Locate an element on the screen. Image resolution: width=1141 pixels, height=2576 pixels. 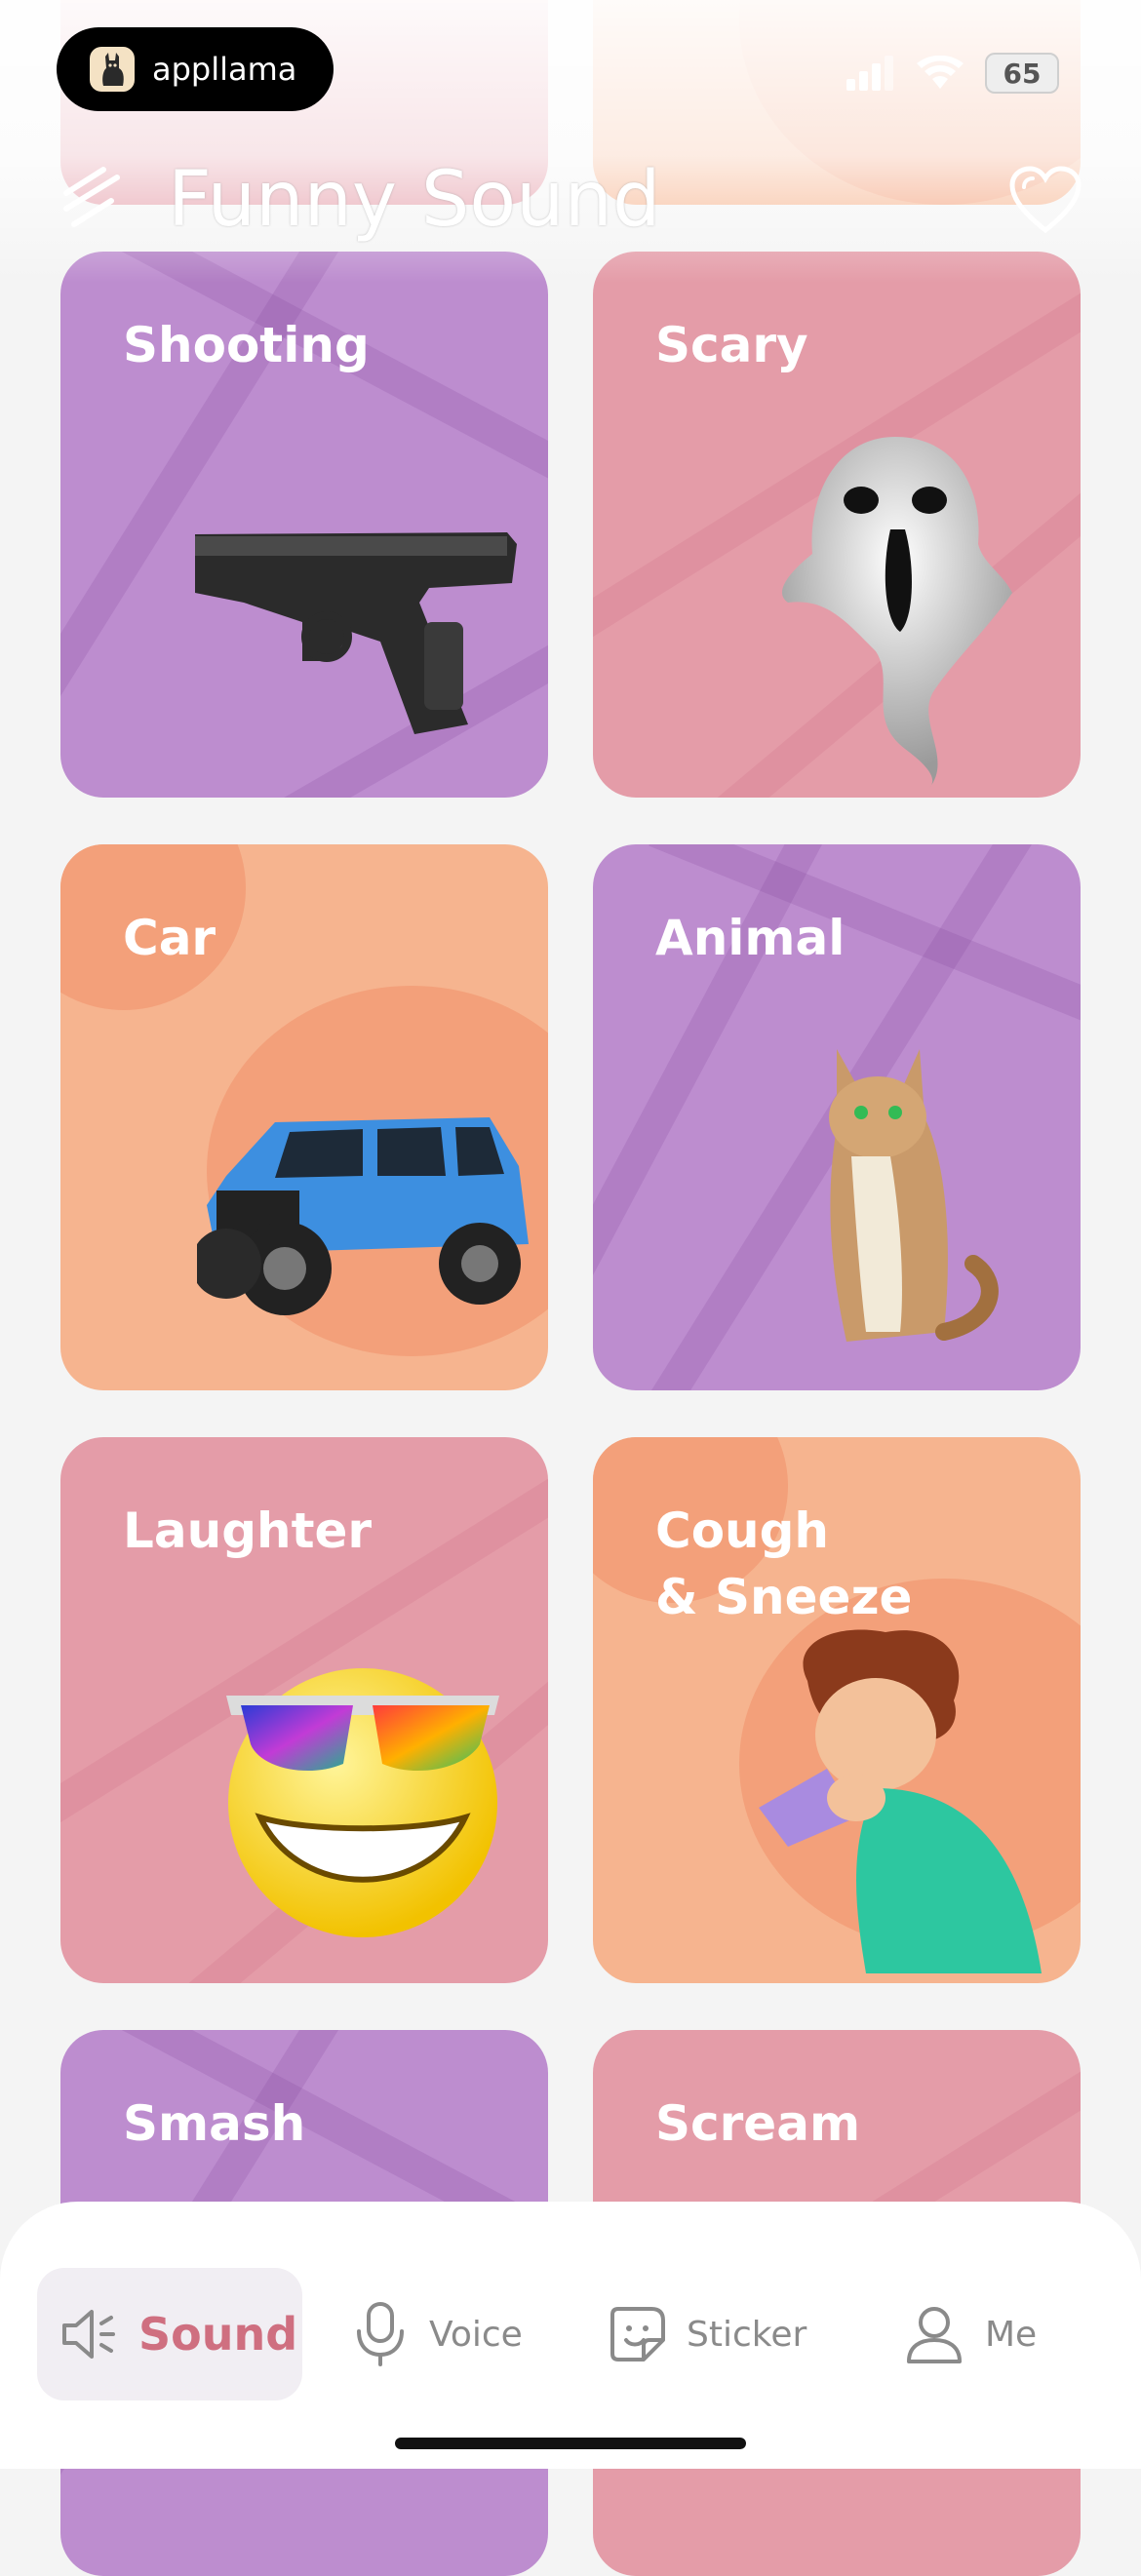
category-label: Scream is located at coordinates (758, 2123).